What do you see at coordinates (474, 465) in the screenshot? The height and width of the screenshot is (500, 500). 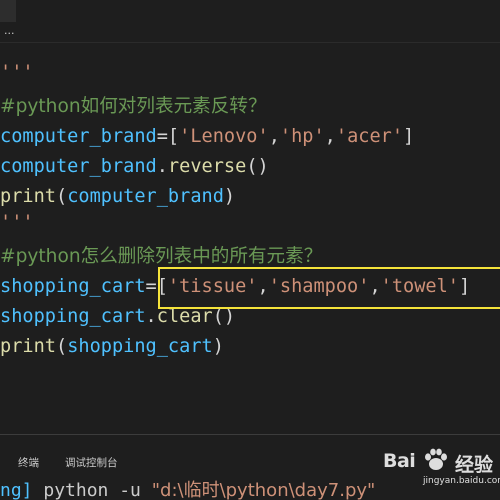 I see `watermark-text: 经验` at bounding box center [474, 465].